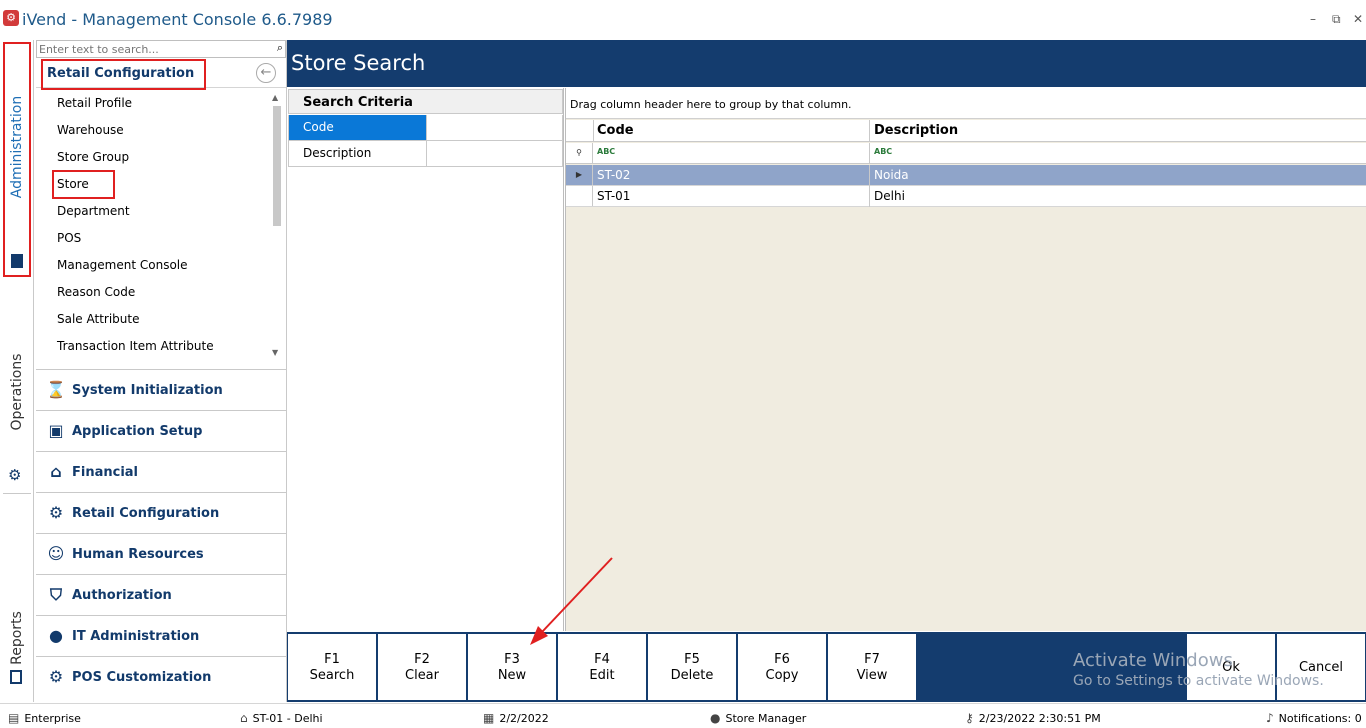  Describe the element at coordinates (98, 319) in the screenshot. I see `nav-item-sale-attribute: Sale Attribute` at that location.